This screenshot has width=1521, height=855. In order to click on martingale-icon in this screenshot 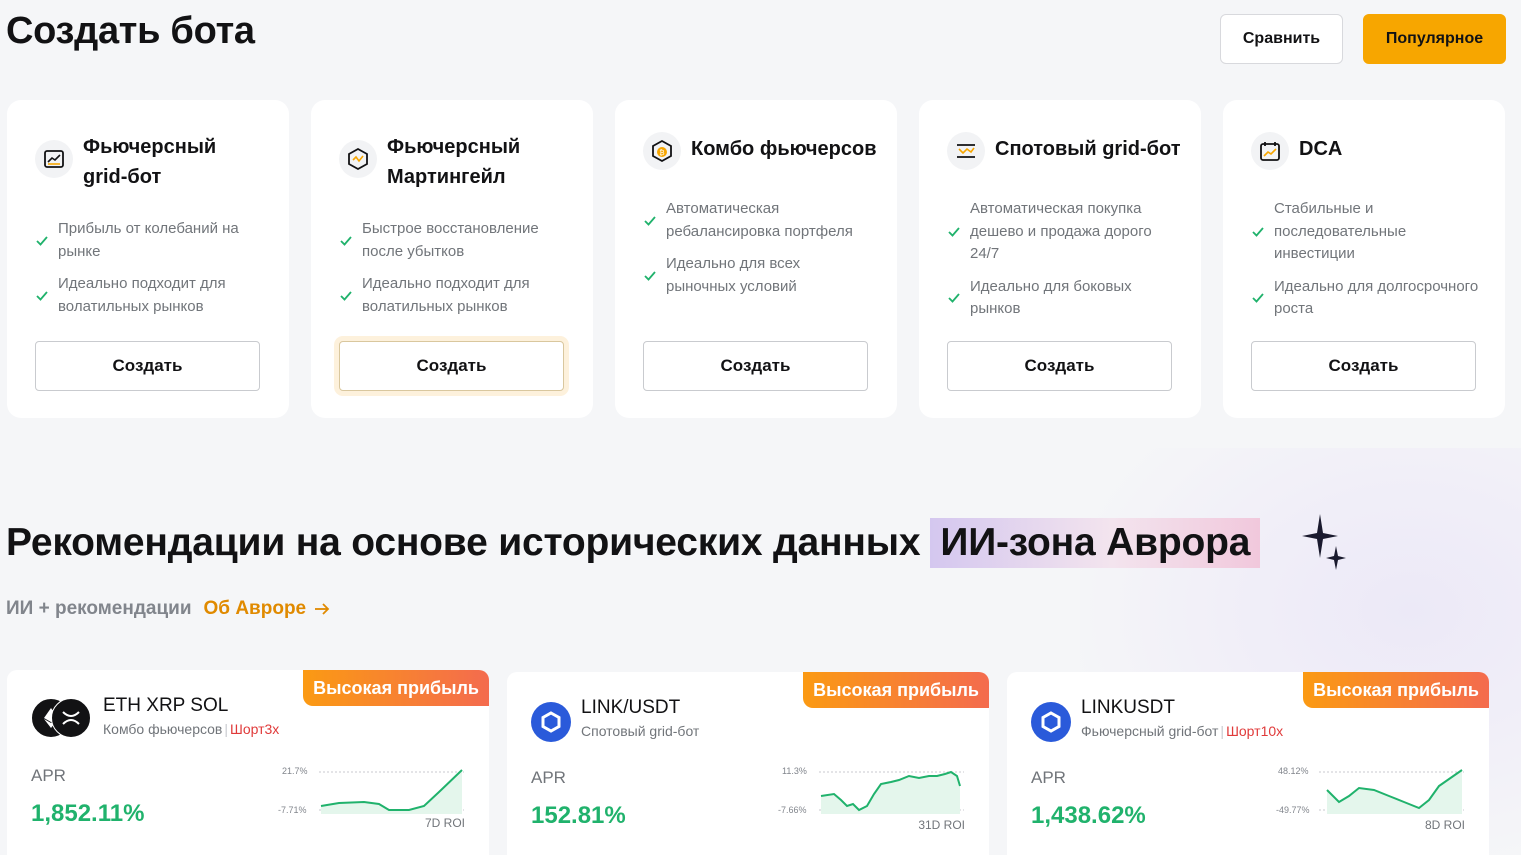, I will do `click(358, 159)`.